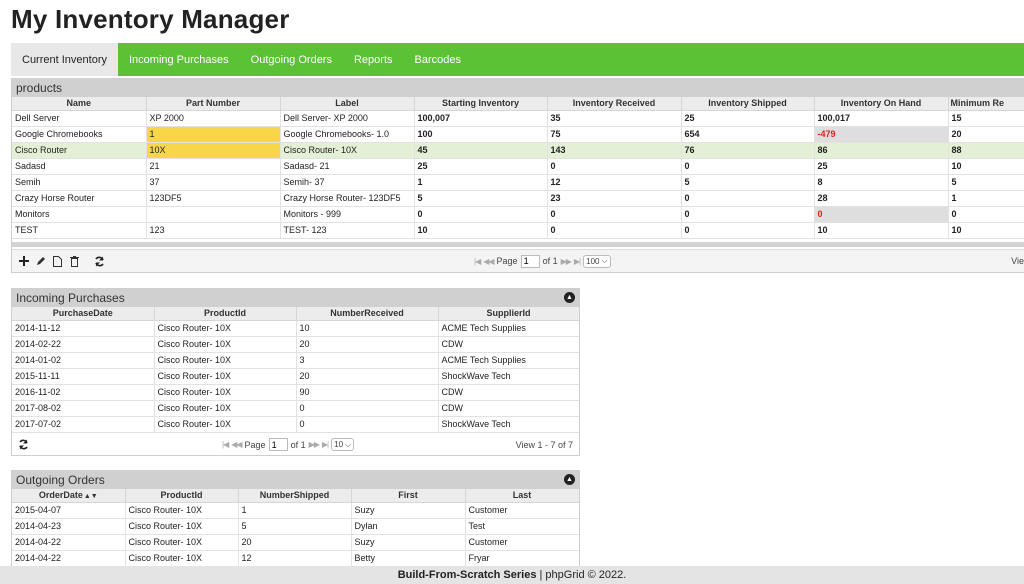  Describe the element at coordinates (522, 558) in the screenshot. I see `cell-last: Fryar` at that location.